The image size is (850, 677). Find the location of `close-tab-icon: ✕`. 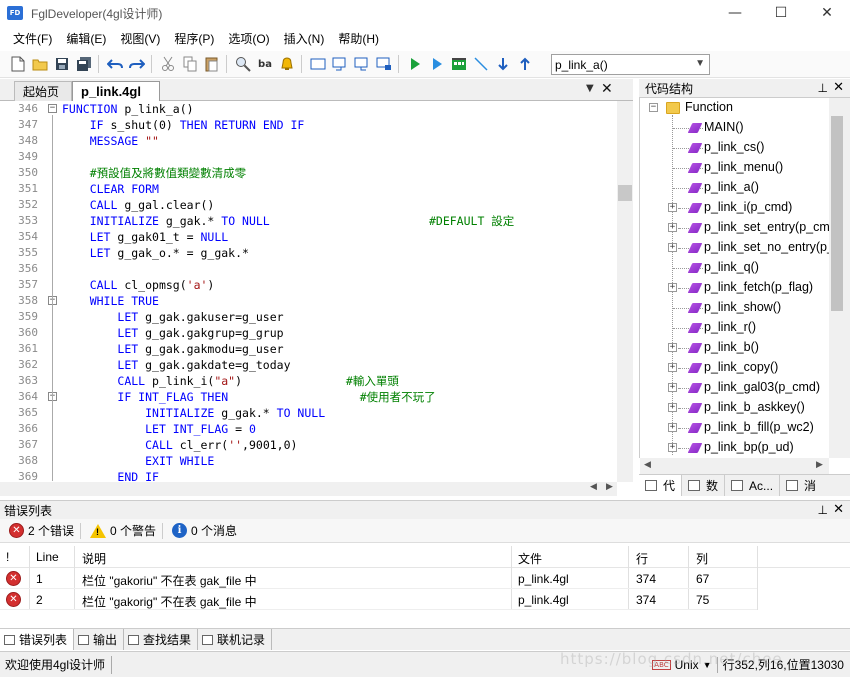

close-tab-icon: ✕ is located at coordinates (607, 89).